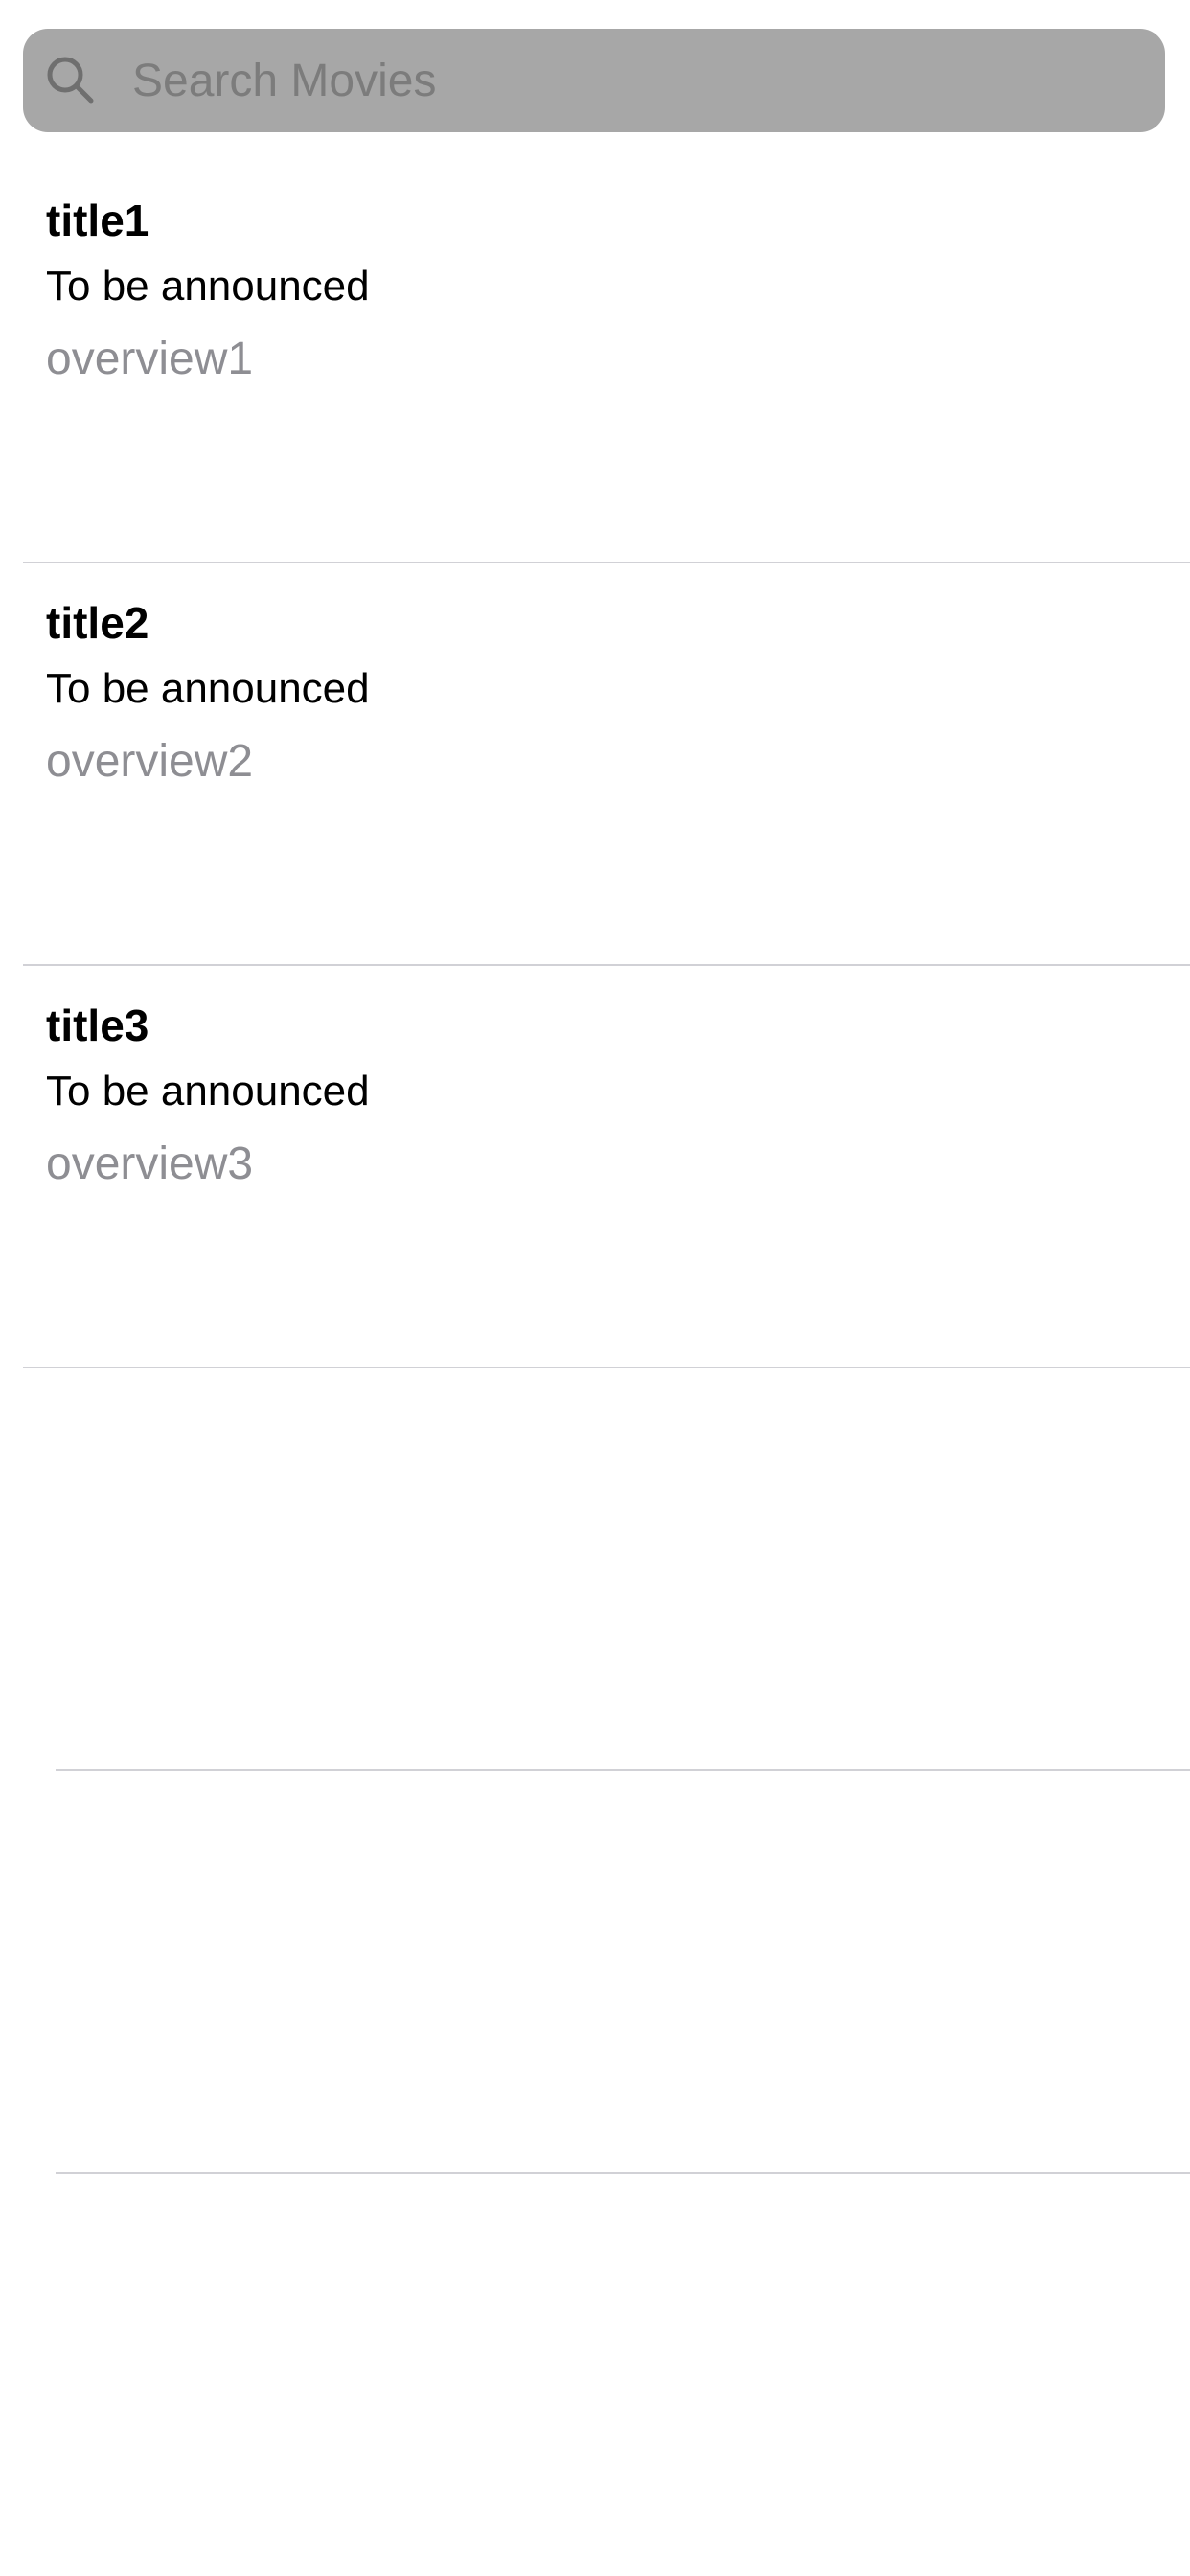 The image size is (1190, 2576). I want to click on movie-title: title2, so click(97, 623).